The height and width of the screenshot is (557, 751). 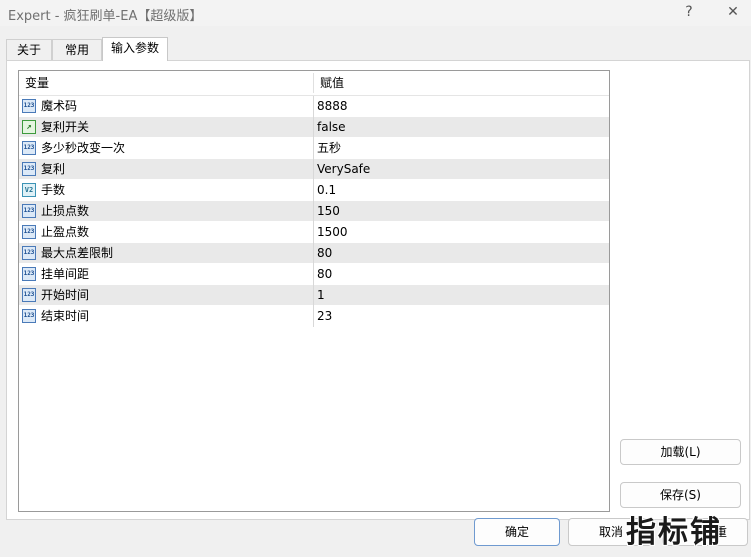 I want to click on double-type-icon: V2, so click(x=29, y=190).